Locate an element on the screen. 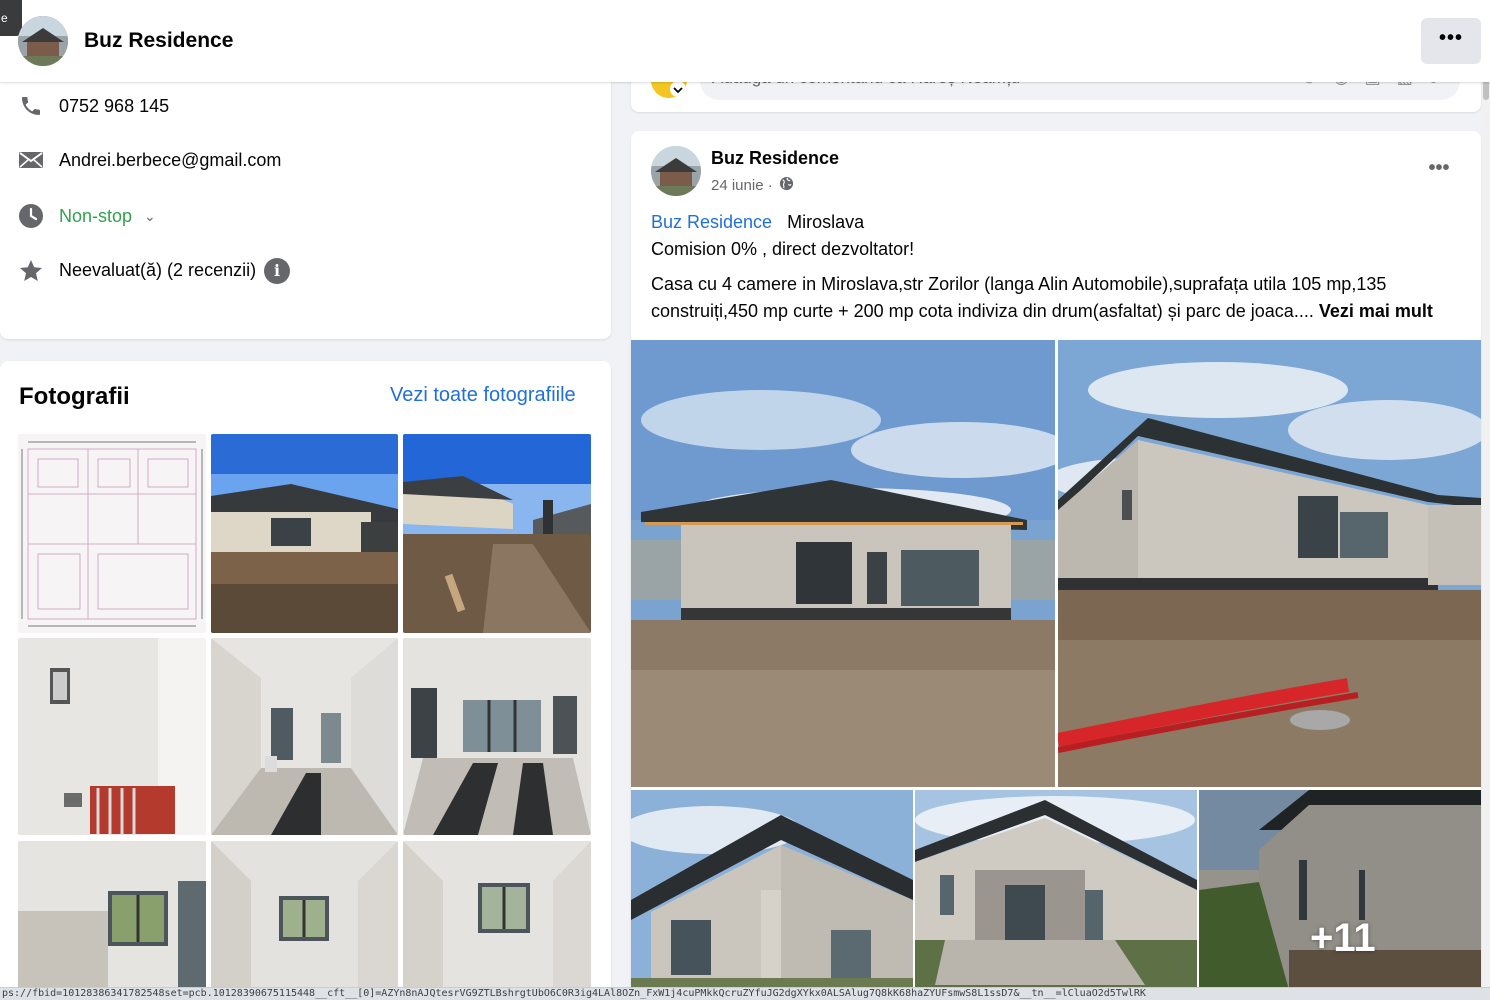 This screenshot has width=1490, height=1000. see-all-photos-link: Vezi toate fotografiile is located at coordinates (483, 395).